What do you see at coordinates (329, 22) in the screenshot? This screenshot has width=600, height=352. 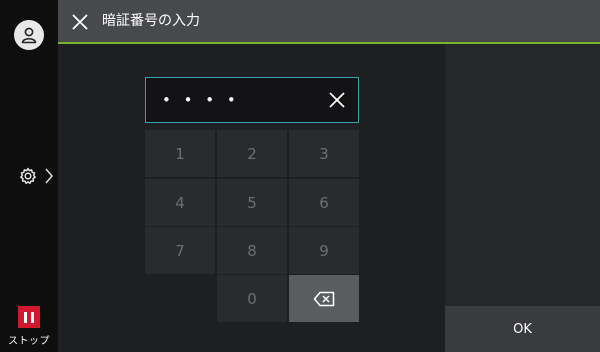 I see `header-bar: 暗証番号の入力` at bounding box center [329, 22].